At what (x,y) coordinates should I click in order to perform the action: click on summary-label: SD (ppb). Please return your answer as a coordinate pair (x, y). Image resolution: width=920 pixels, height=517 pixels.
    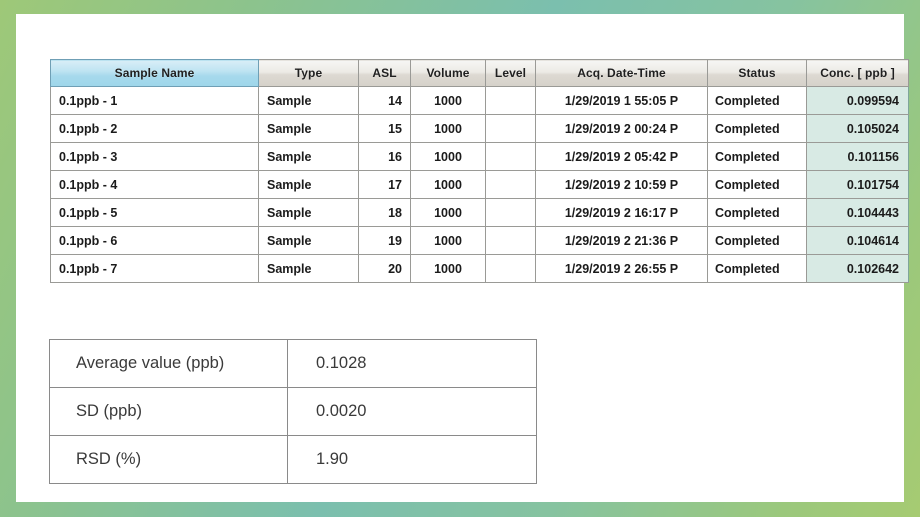
    Looking at the image, I should click on (168, 411).